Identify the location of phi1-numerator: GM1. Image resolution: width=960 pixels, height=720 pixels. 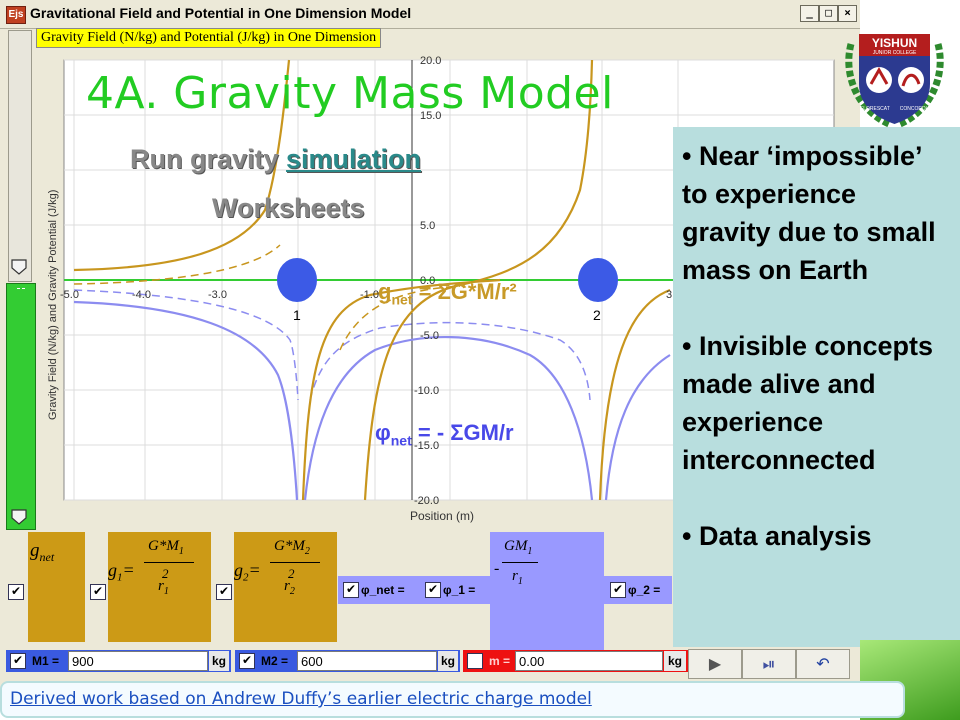
(518, 547).